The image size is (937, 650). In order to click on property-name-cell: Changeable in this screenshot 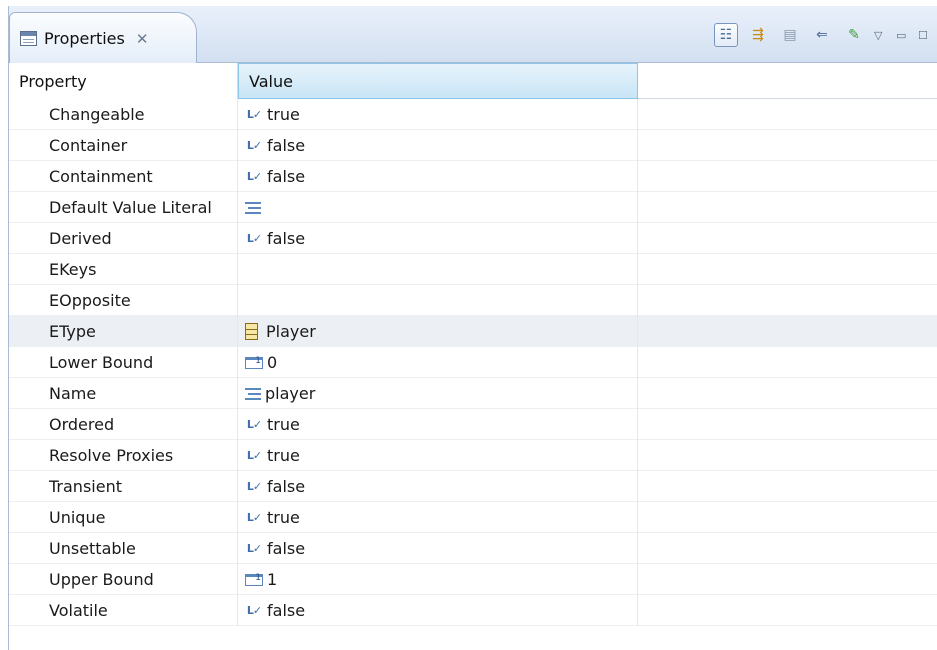, I will do `click(123, 114)`.